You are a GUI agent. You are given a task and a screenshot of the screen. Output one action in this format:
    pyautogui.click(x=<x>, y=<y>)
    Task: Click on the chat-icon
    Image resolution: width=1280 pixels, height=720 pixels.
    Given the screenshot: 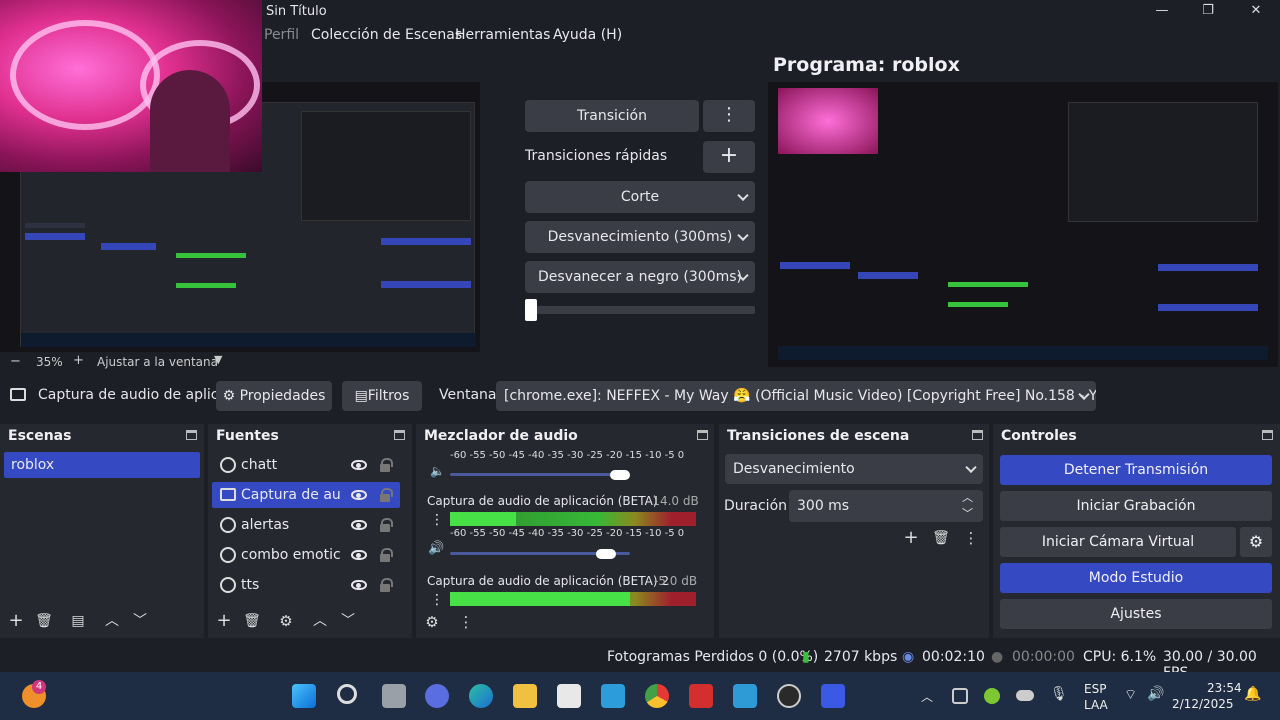 What is the action you would take?
    pyautogui.click(x=437, y=696)
    